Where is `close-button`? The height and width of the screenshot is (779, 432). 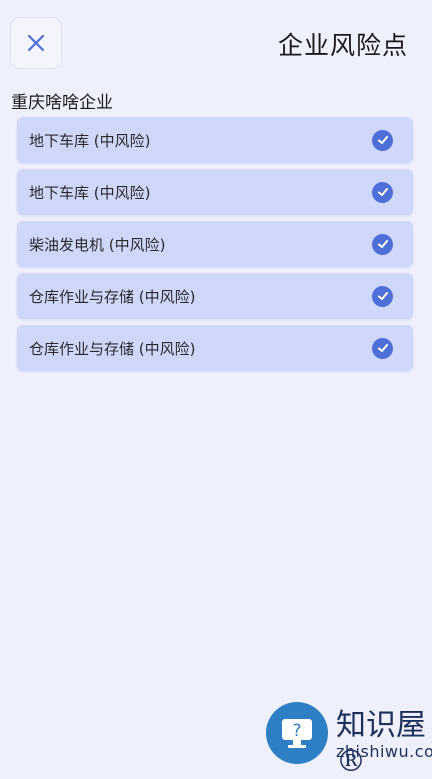
close-button is located at coordinates (36, 43).